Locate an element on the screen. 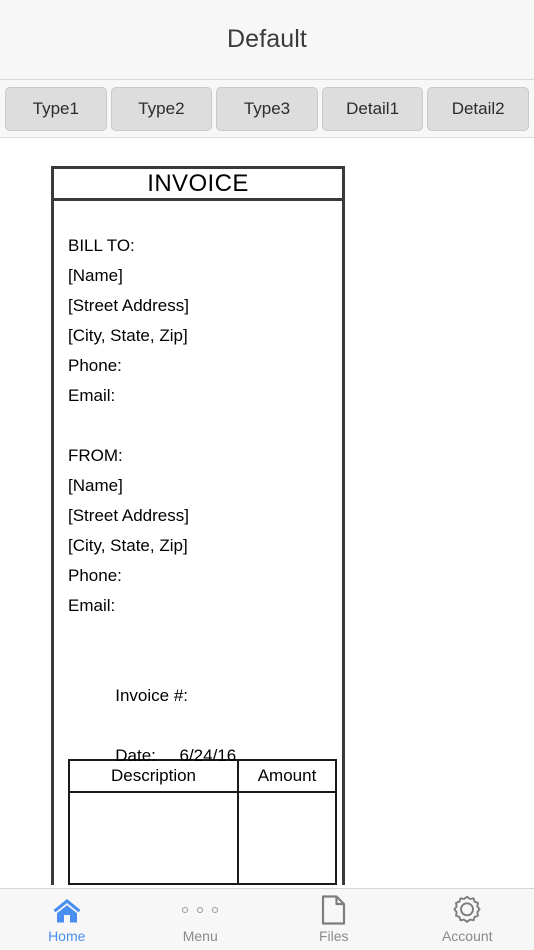 The height and width of the screenshot is (950, 534). tab-type3: Type3 is located at coordinates (267, 108).